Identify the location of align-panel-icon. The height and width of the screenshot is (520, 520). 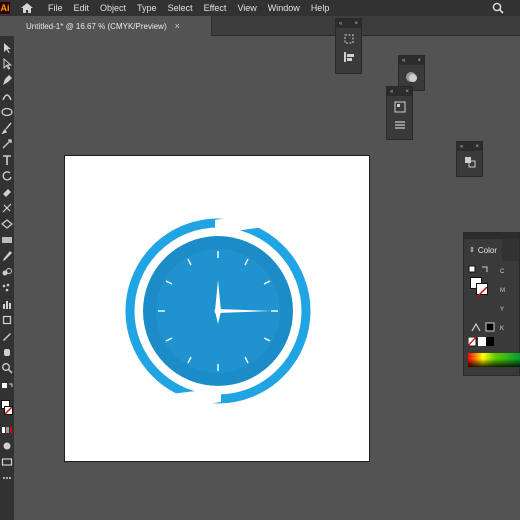
(349, 57).